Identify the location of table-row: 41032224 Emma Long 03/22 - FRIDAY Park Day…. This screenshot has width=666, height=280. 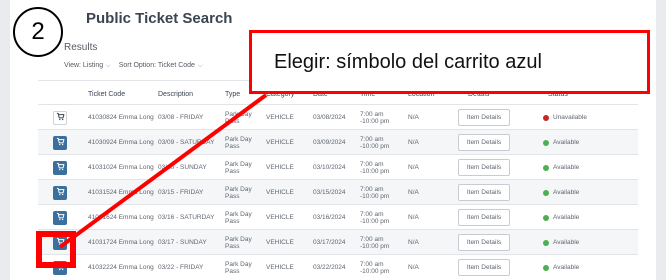
(338, 266).